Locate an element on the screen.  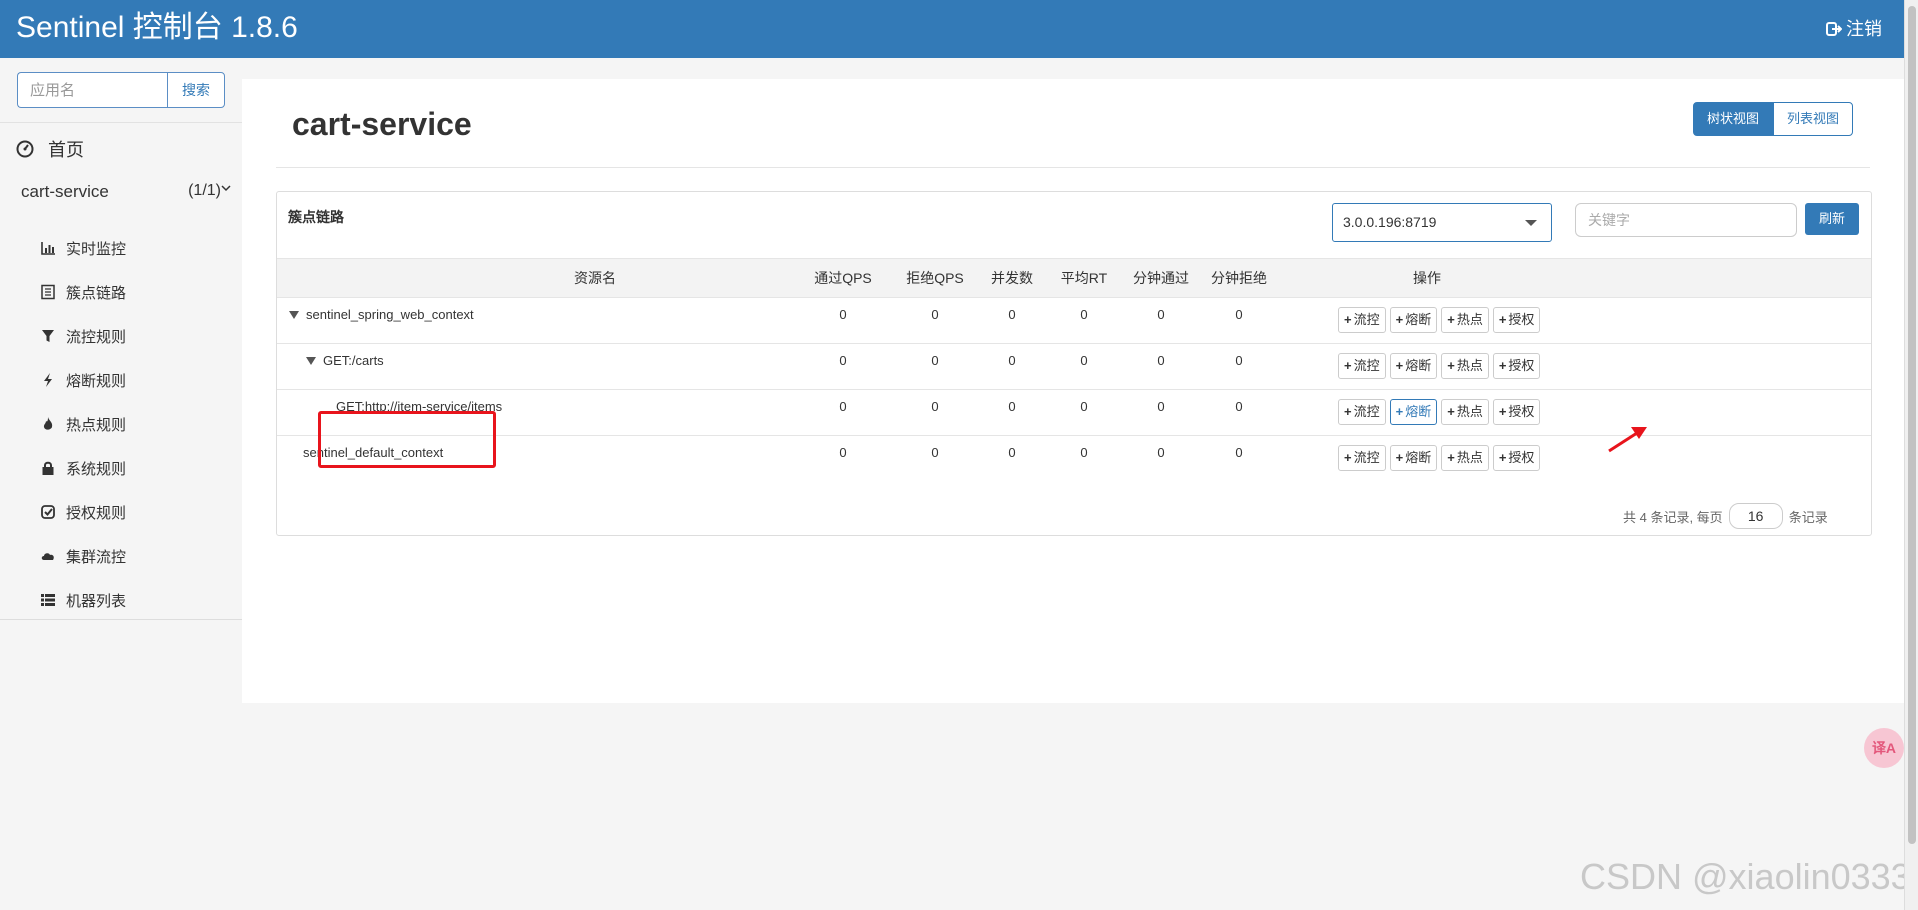
scrollbar-thumb is located at coordinates (1912, 425).